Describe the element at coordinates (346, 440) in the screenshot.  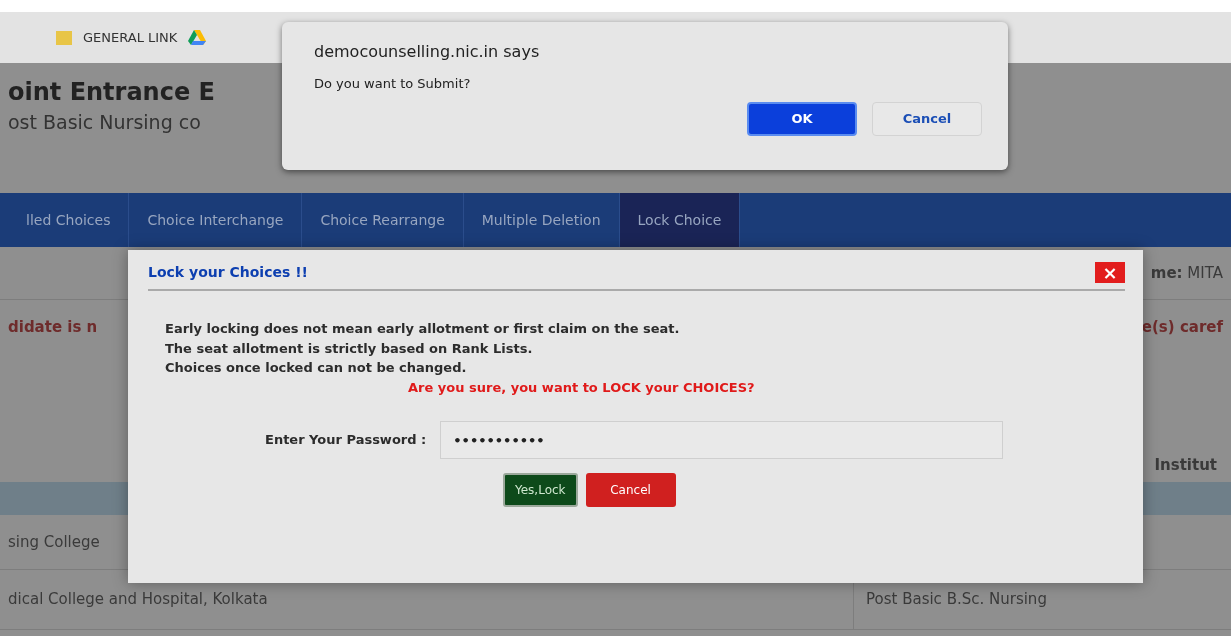
I see `password-label: Enter Your Password :` at that location.